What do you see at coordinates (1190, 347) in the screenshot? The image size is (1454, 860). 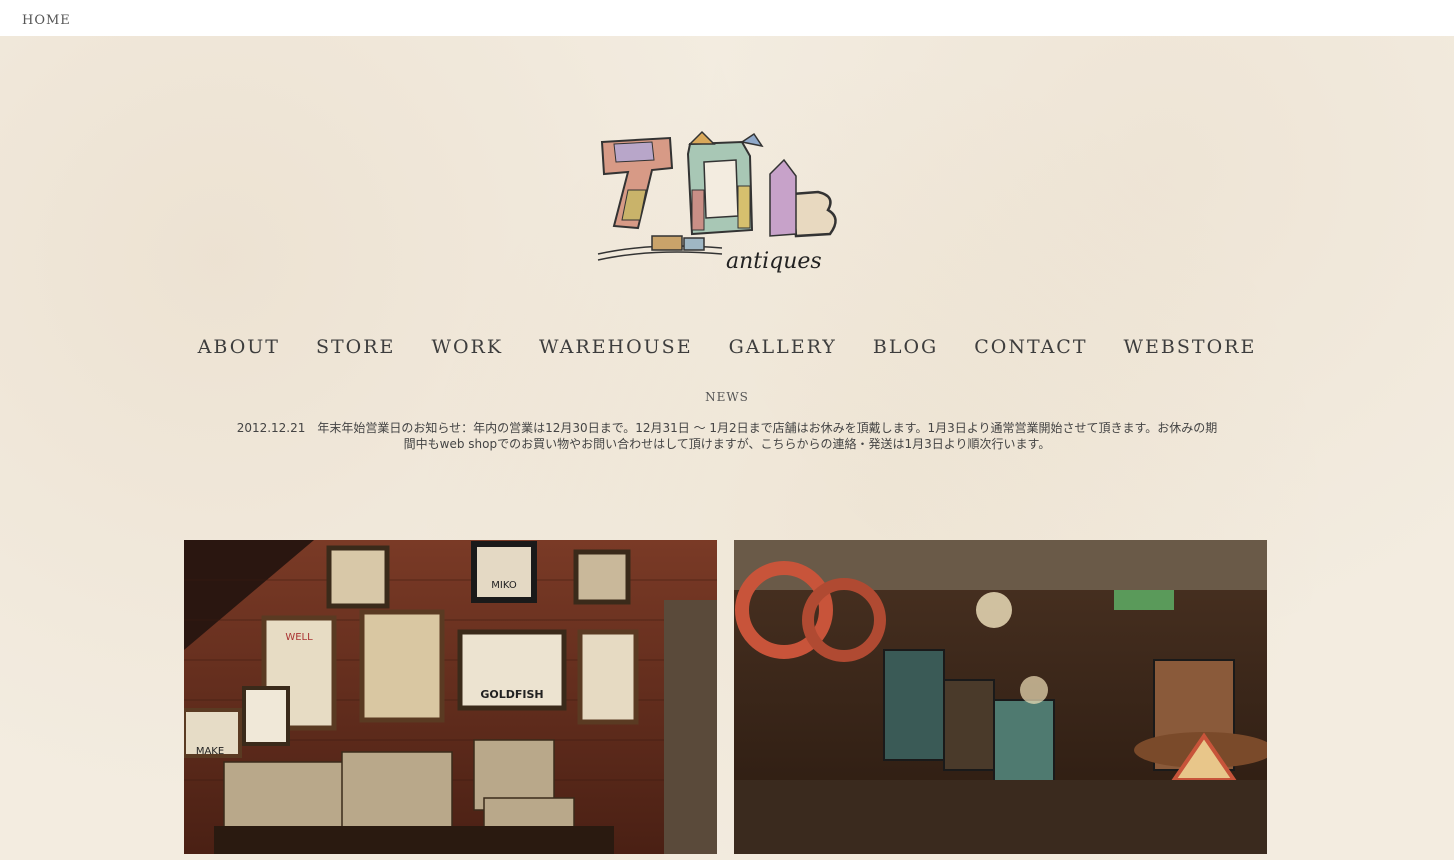 I see `nav-webstore: WEBSTORE` at bounding box center [1190, 347].